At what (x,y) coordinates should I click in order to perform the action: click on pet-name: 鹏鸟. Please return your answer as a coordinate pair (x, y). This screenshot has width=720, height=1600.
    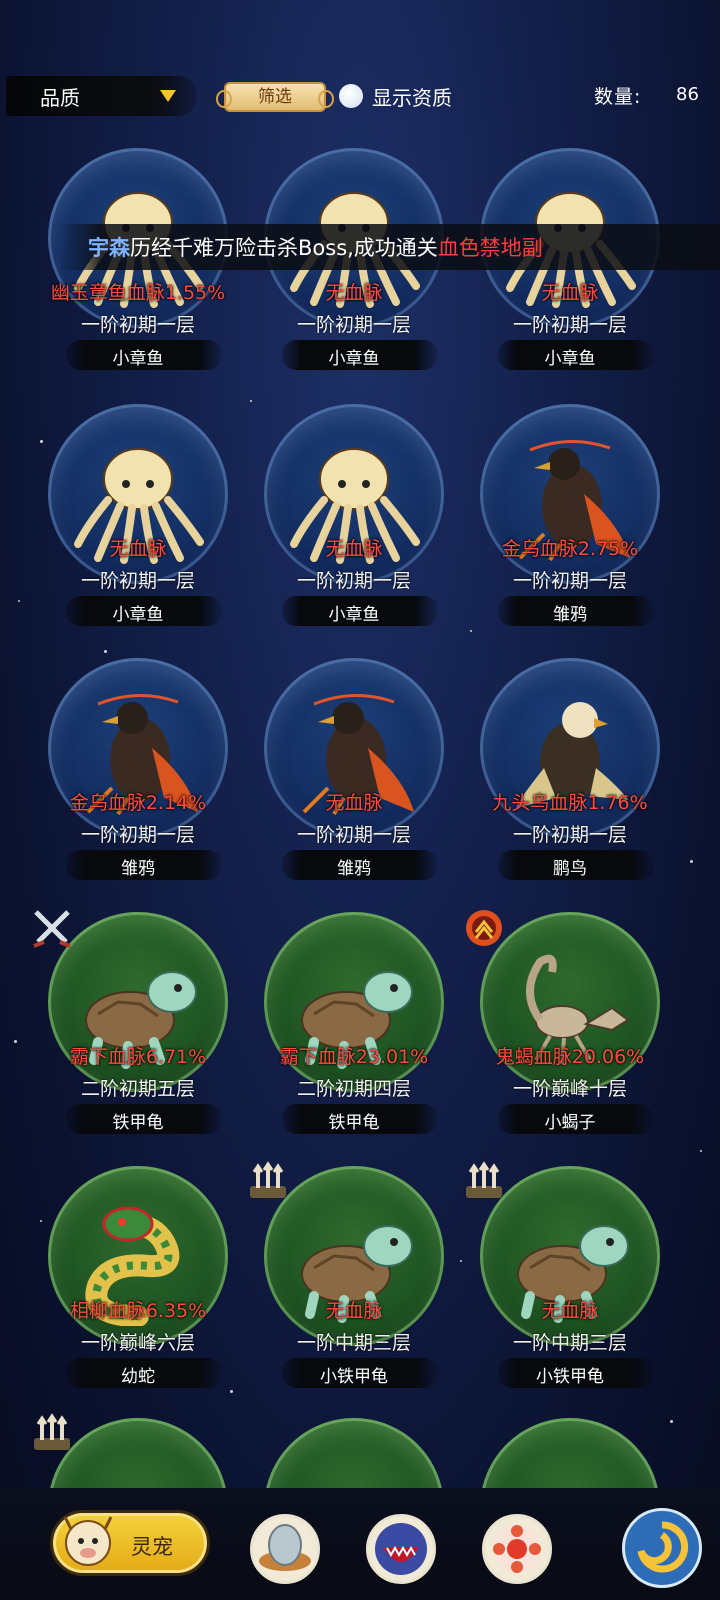
    Looking at the image, I should click on (570, 869).